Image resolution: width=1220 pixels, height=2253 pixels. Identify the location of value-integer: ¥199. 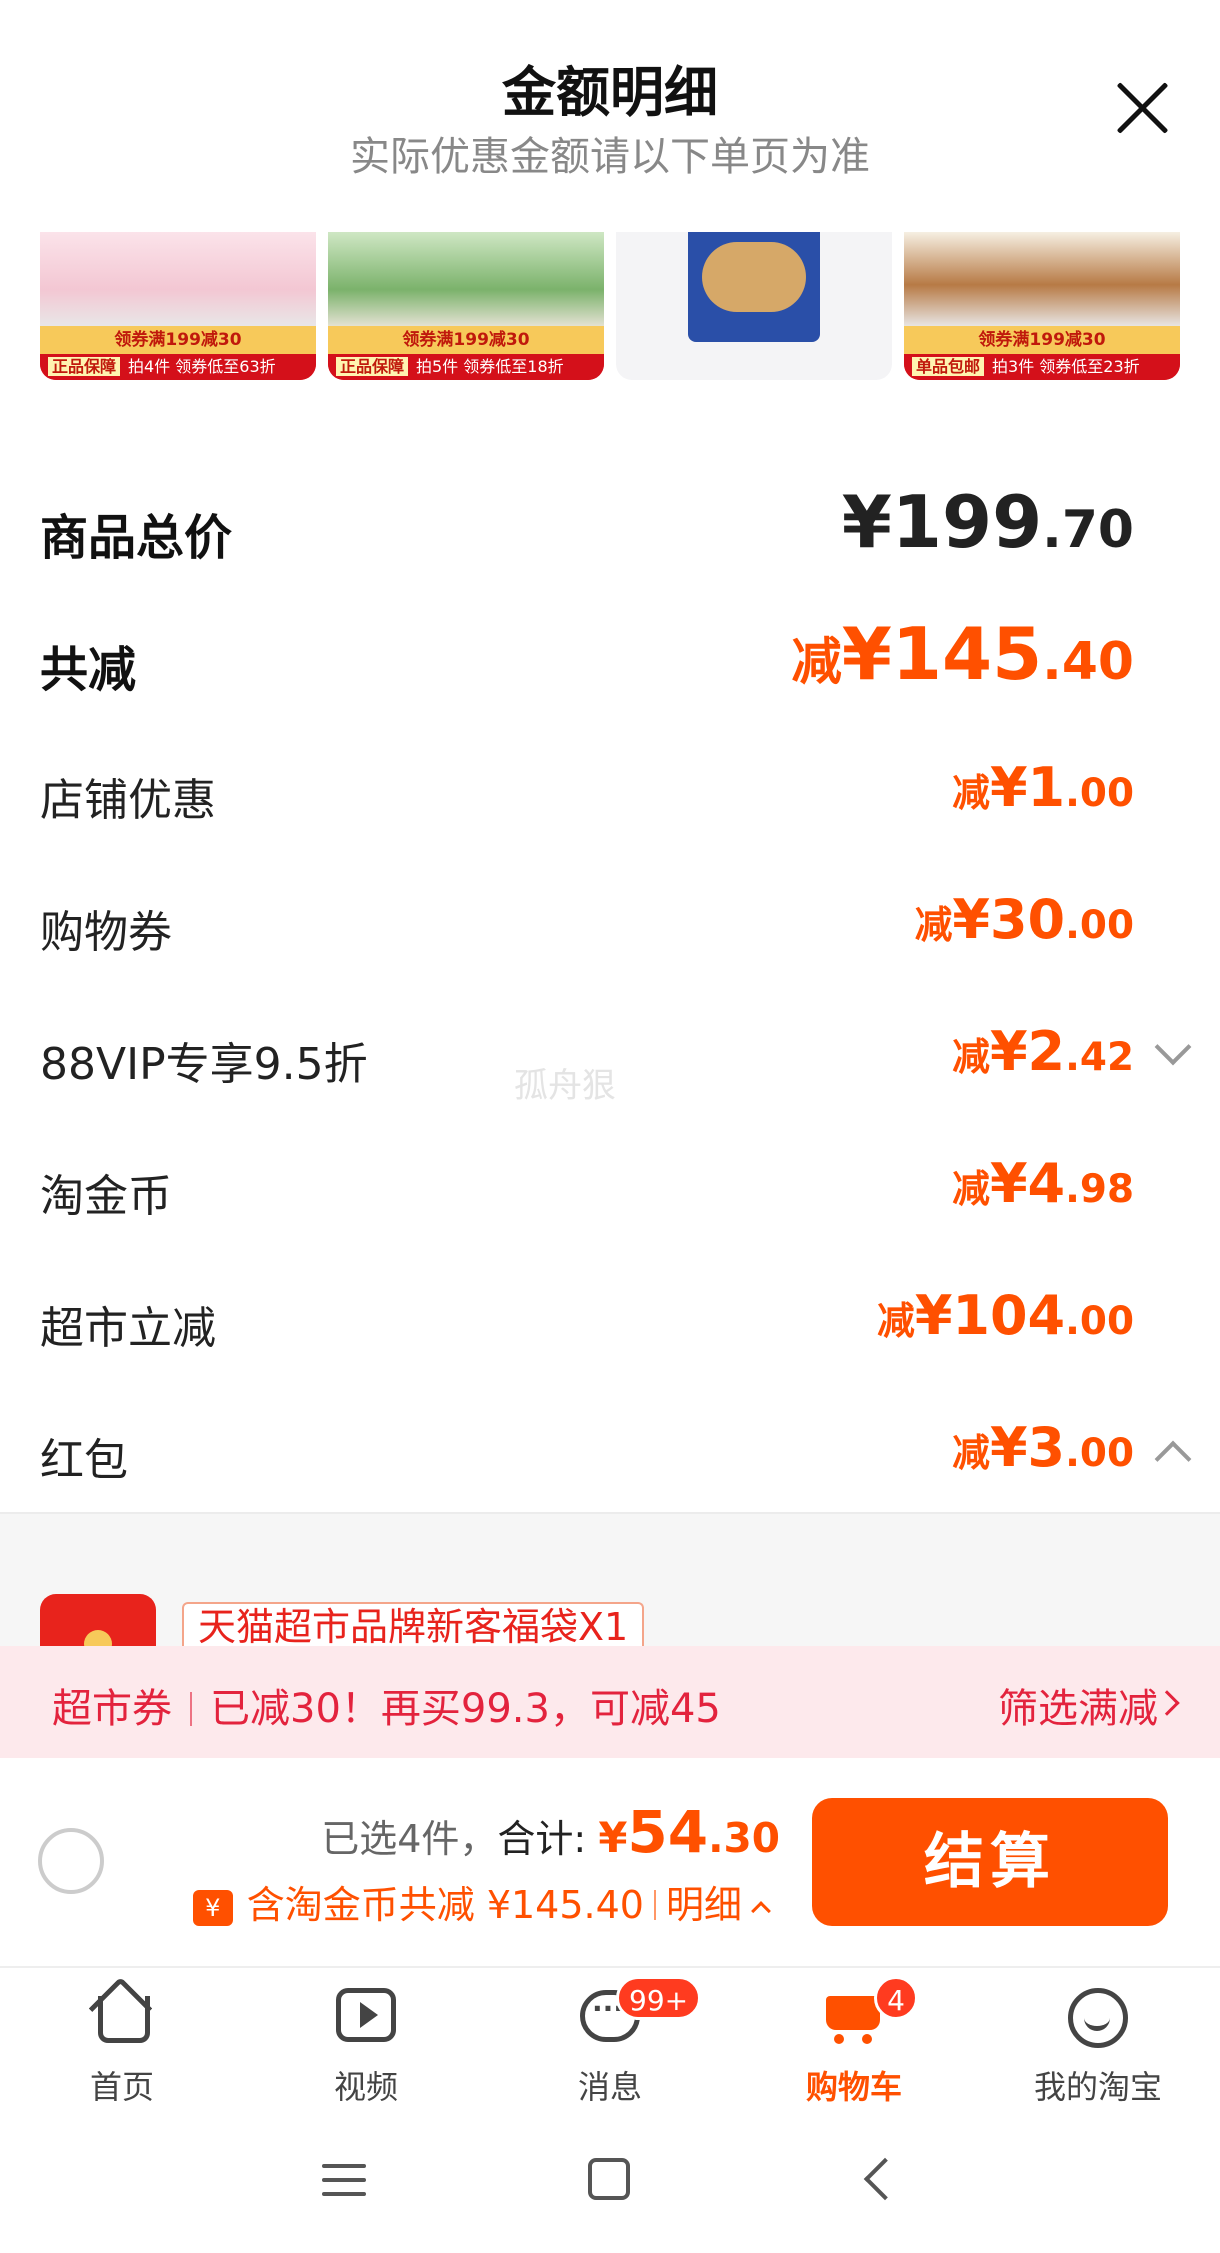
(942, 522).